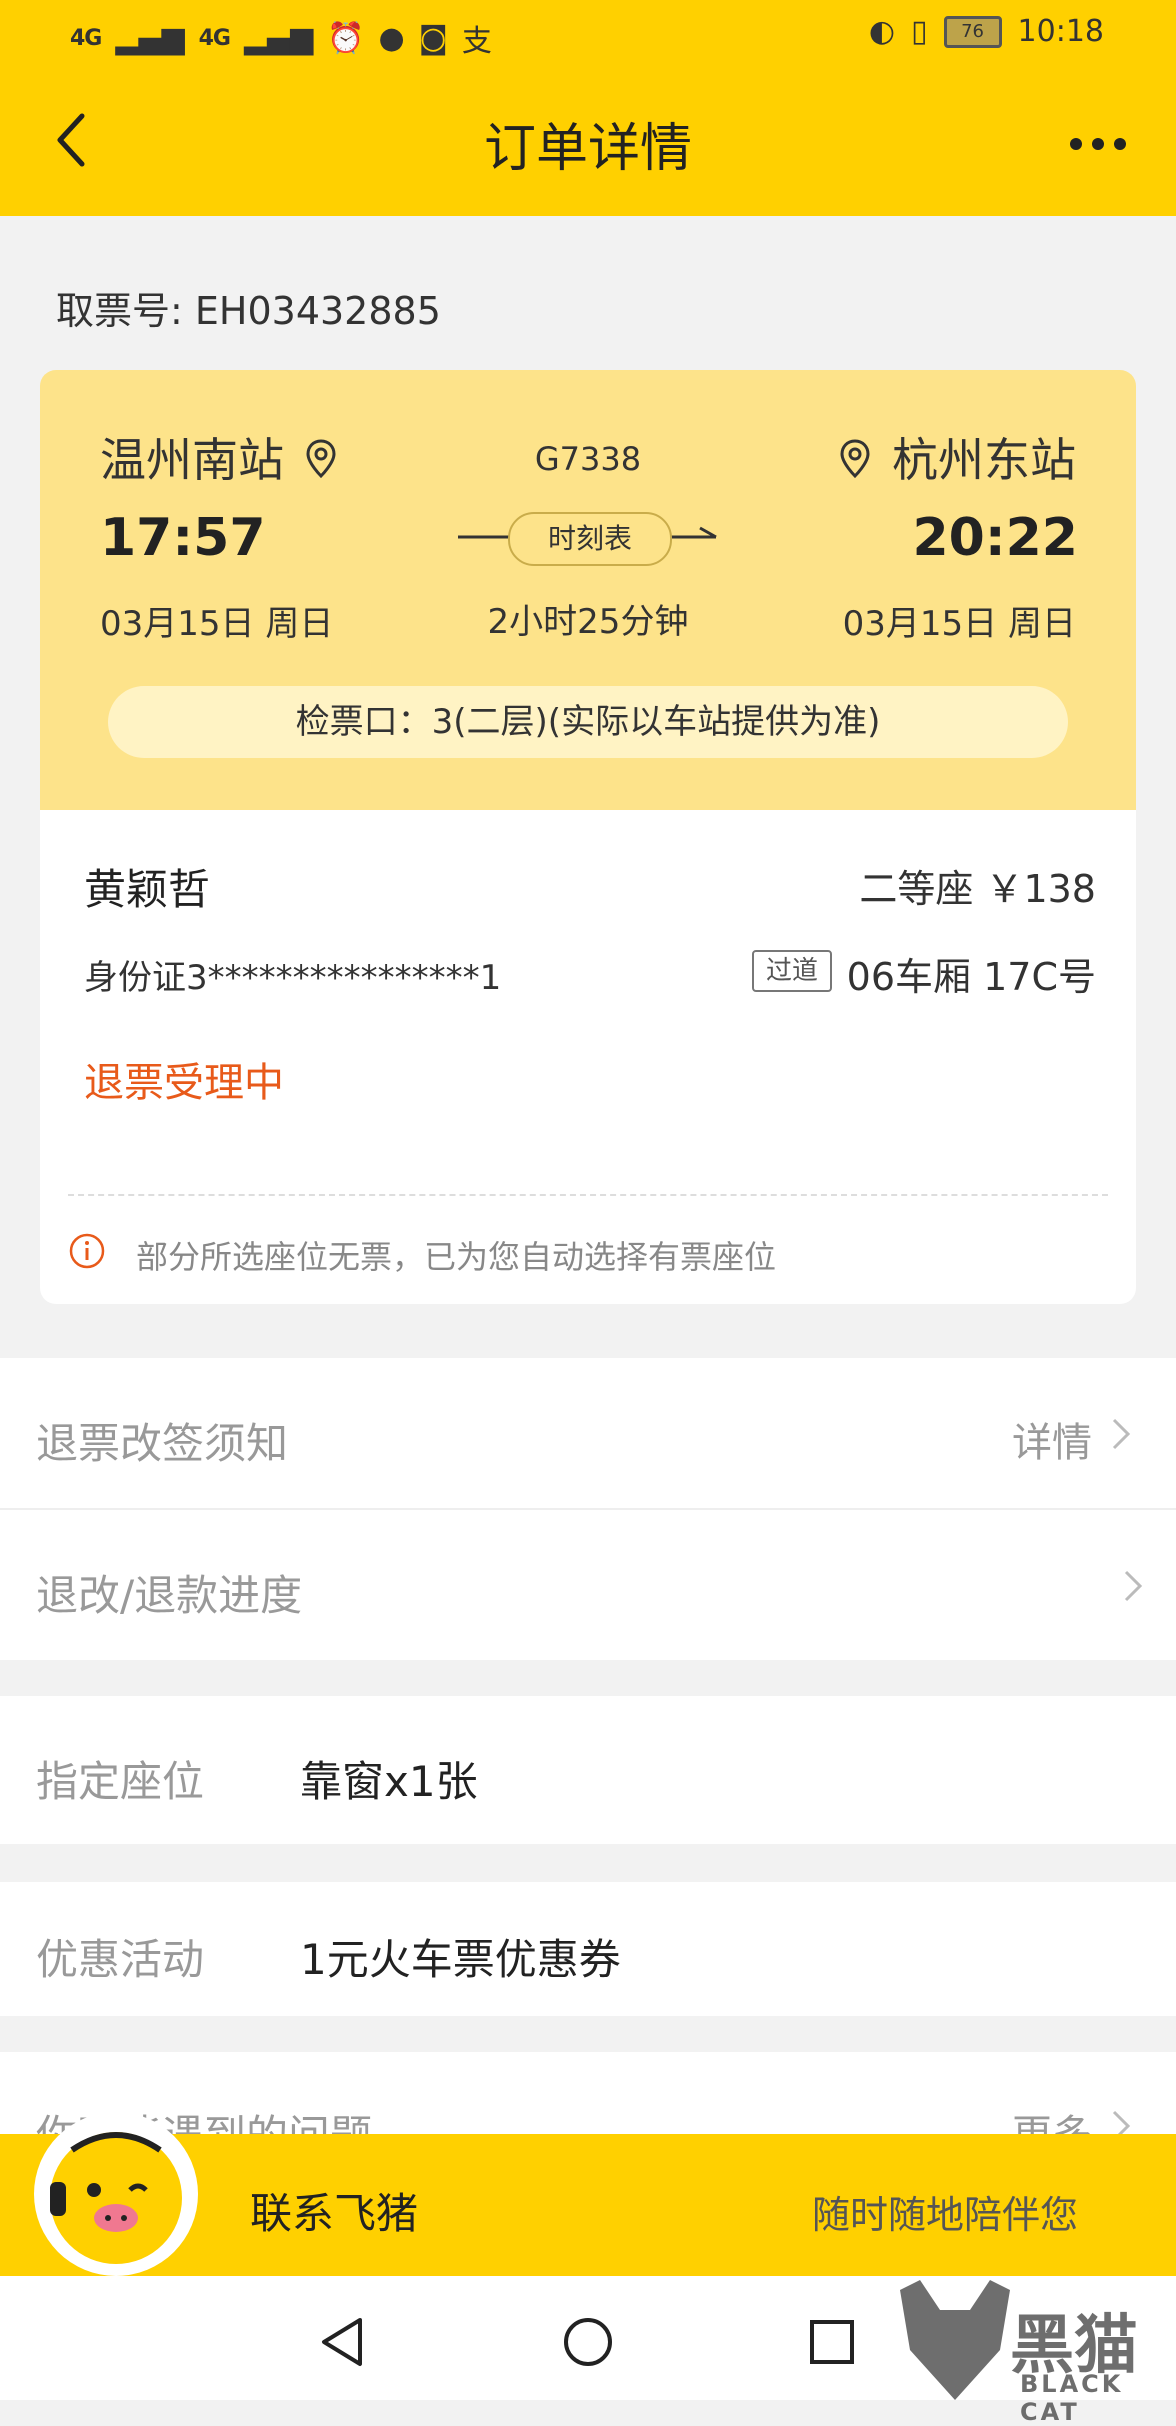  What do you see at coordinates (217, 624) in the screenshot?
I see `departure-date: 03月15日 周日` at bounding box center [217, 624].